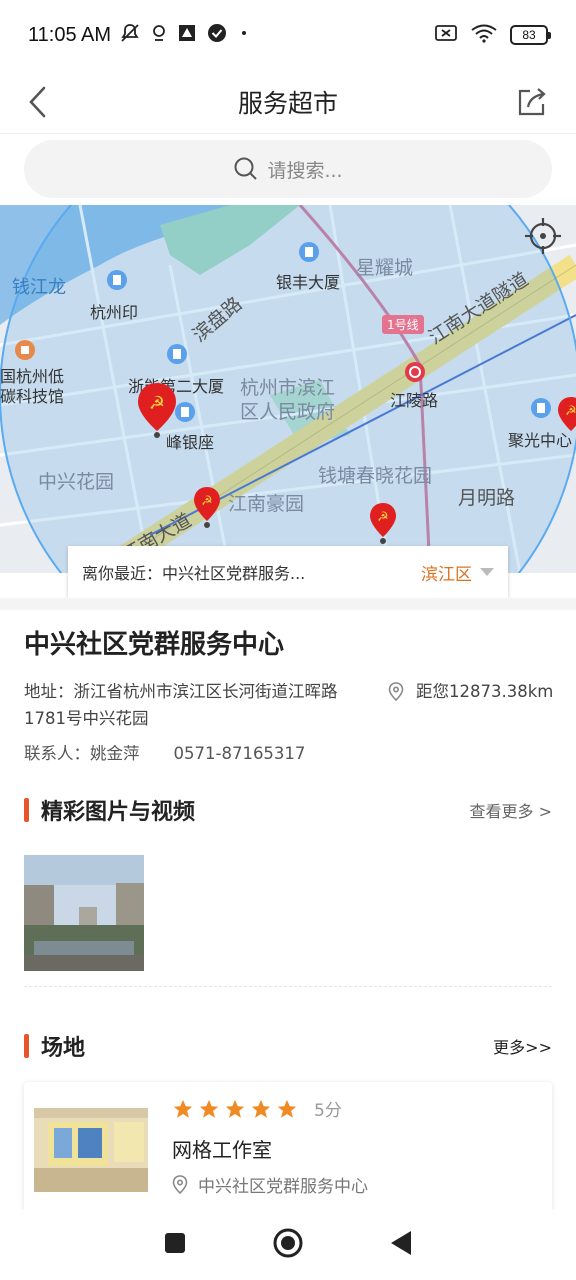 The image size is (576, 1280). I want to click on app-header: 服务超市, so click(288, 102).